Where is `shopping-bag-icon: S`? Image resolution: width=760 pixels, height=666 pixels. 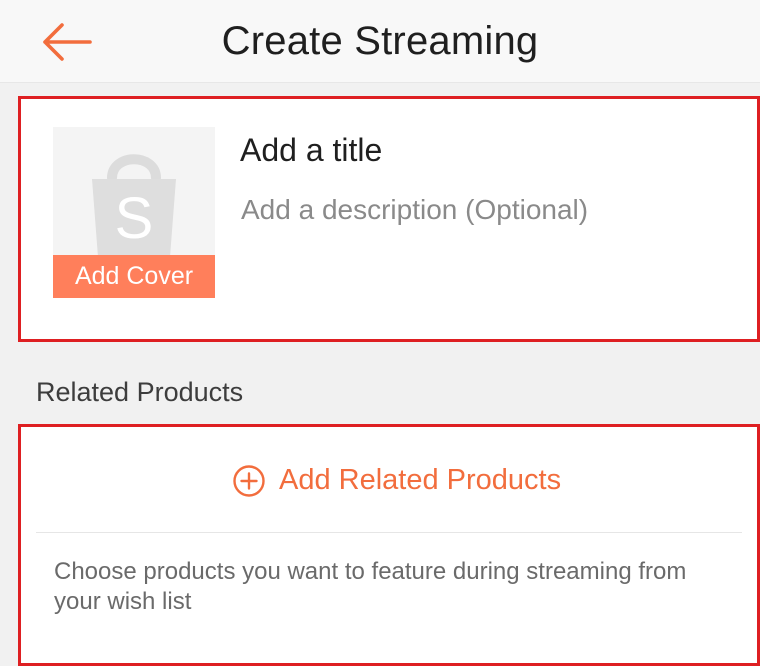 shopping-bag-icon: S is located at coordinates (134, 205).